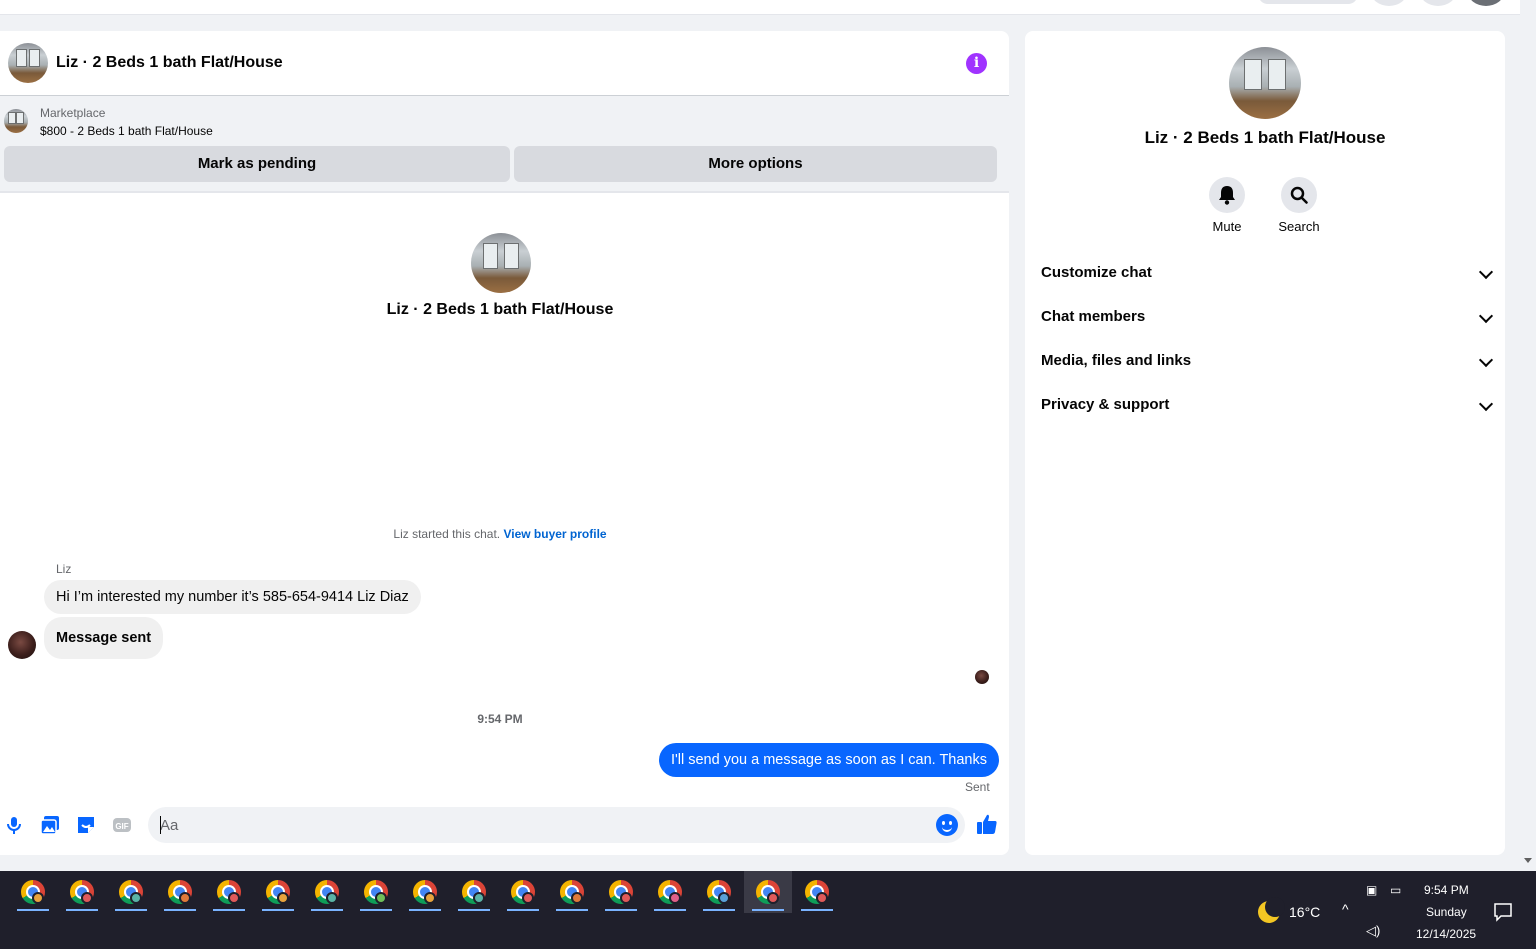 The image size is (1536, 949). Describe the element at coordinates (1446, 912) in the screenshot. I see `clock-day: Sunday` at that location.